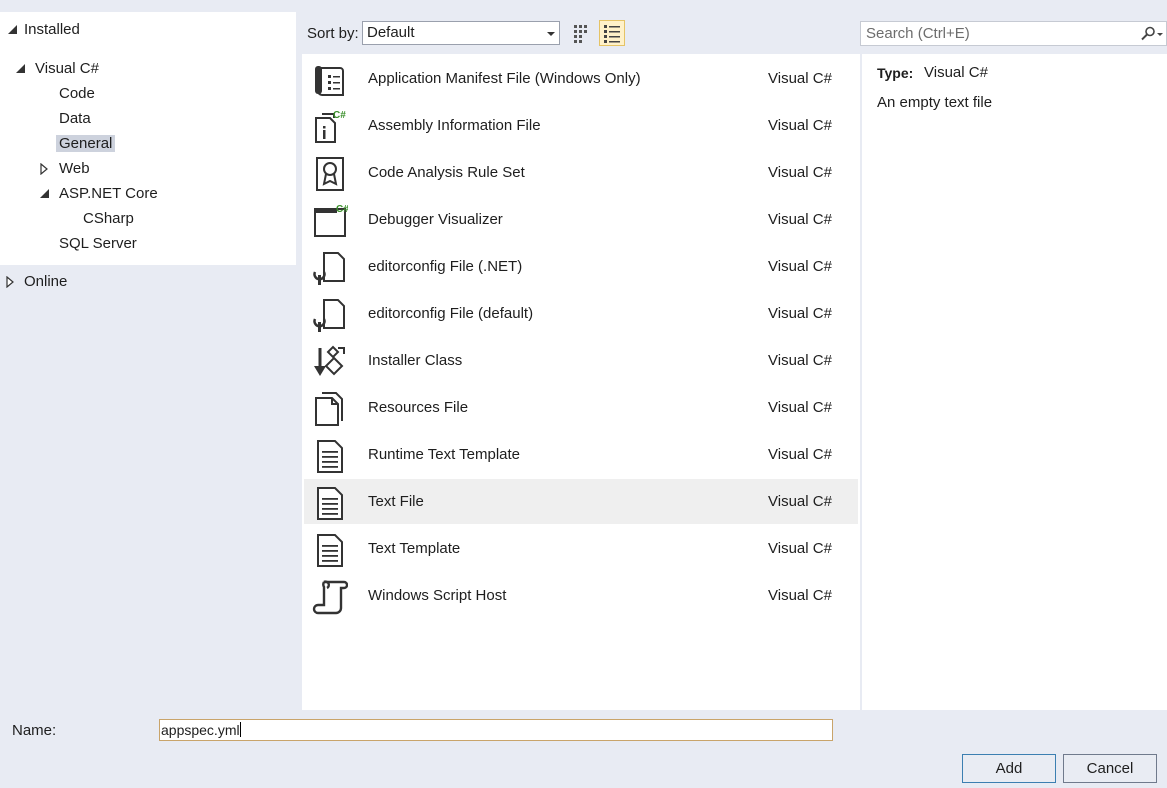 This screenshot has width=1167, height=788. I want to click on tree-item-installed: Installed, so click(44, 30).